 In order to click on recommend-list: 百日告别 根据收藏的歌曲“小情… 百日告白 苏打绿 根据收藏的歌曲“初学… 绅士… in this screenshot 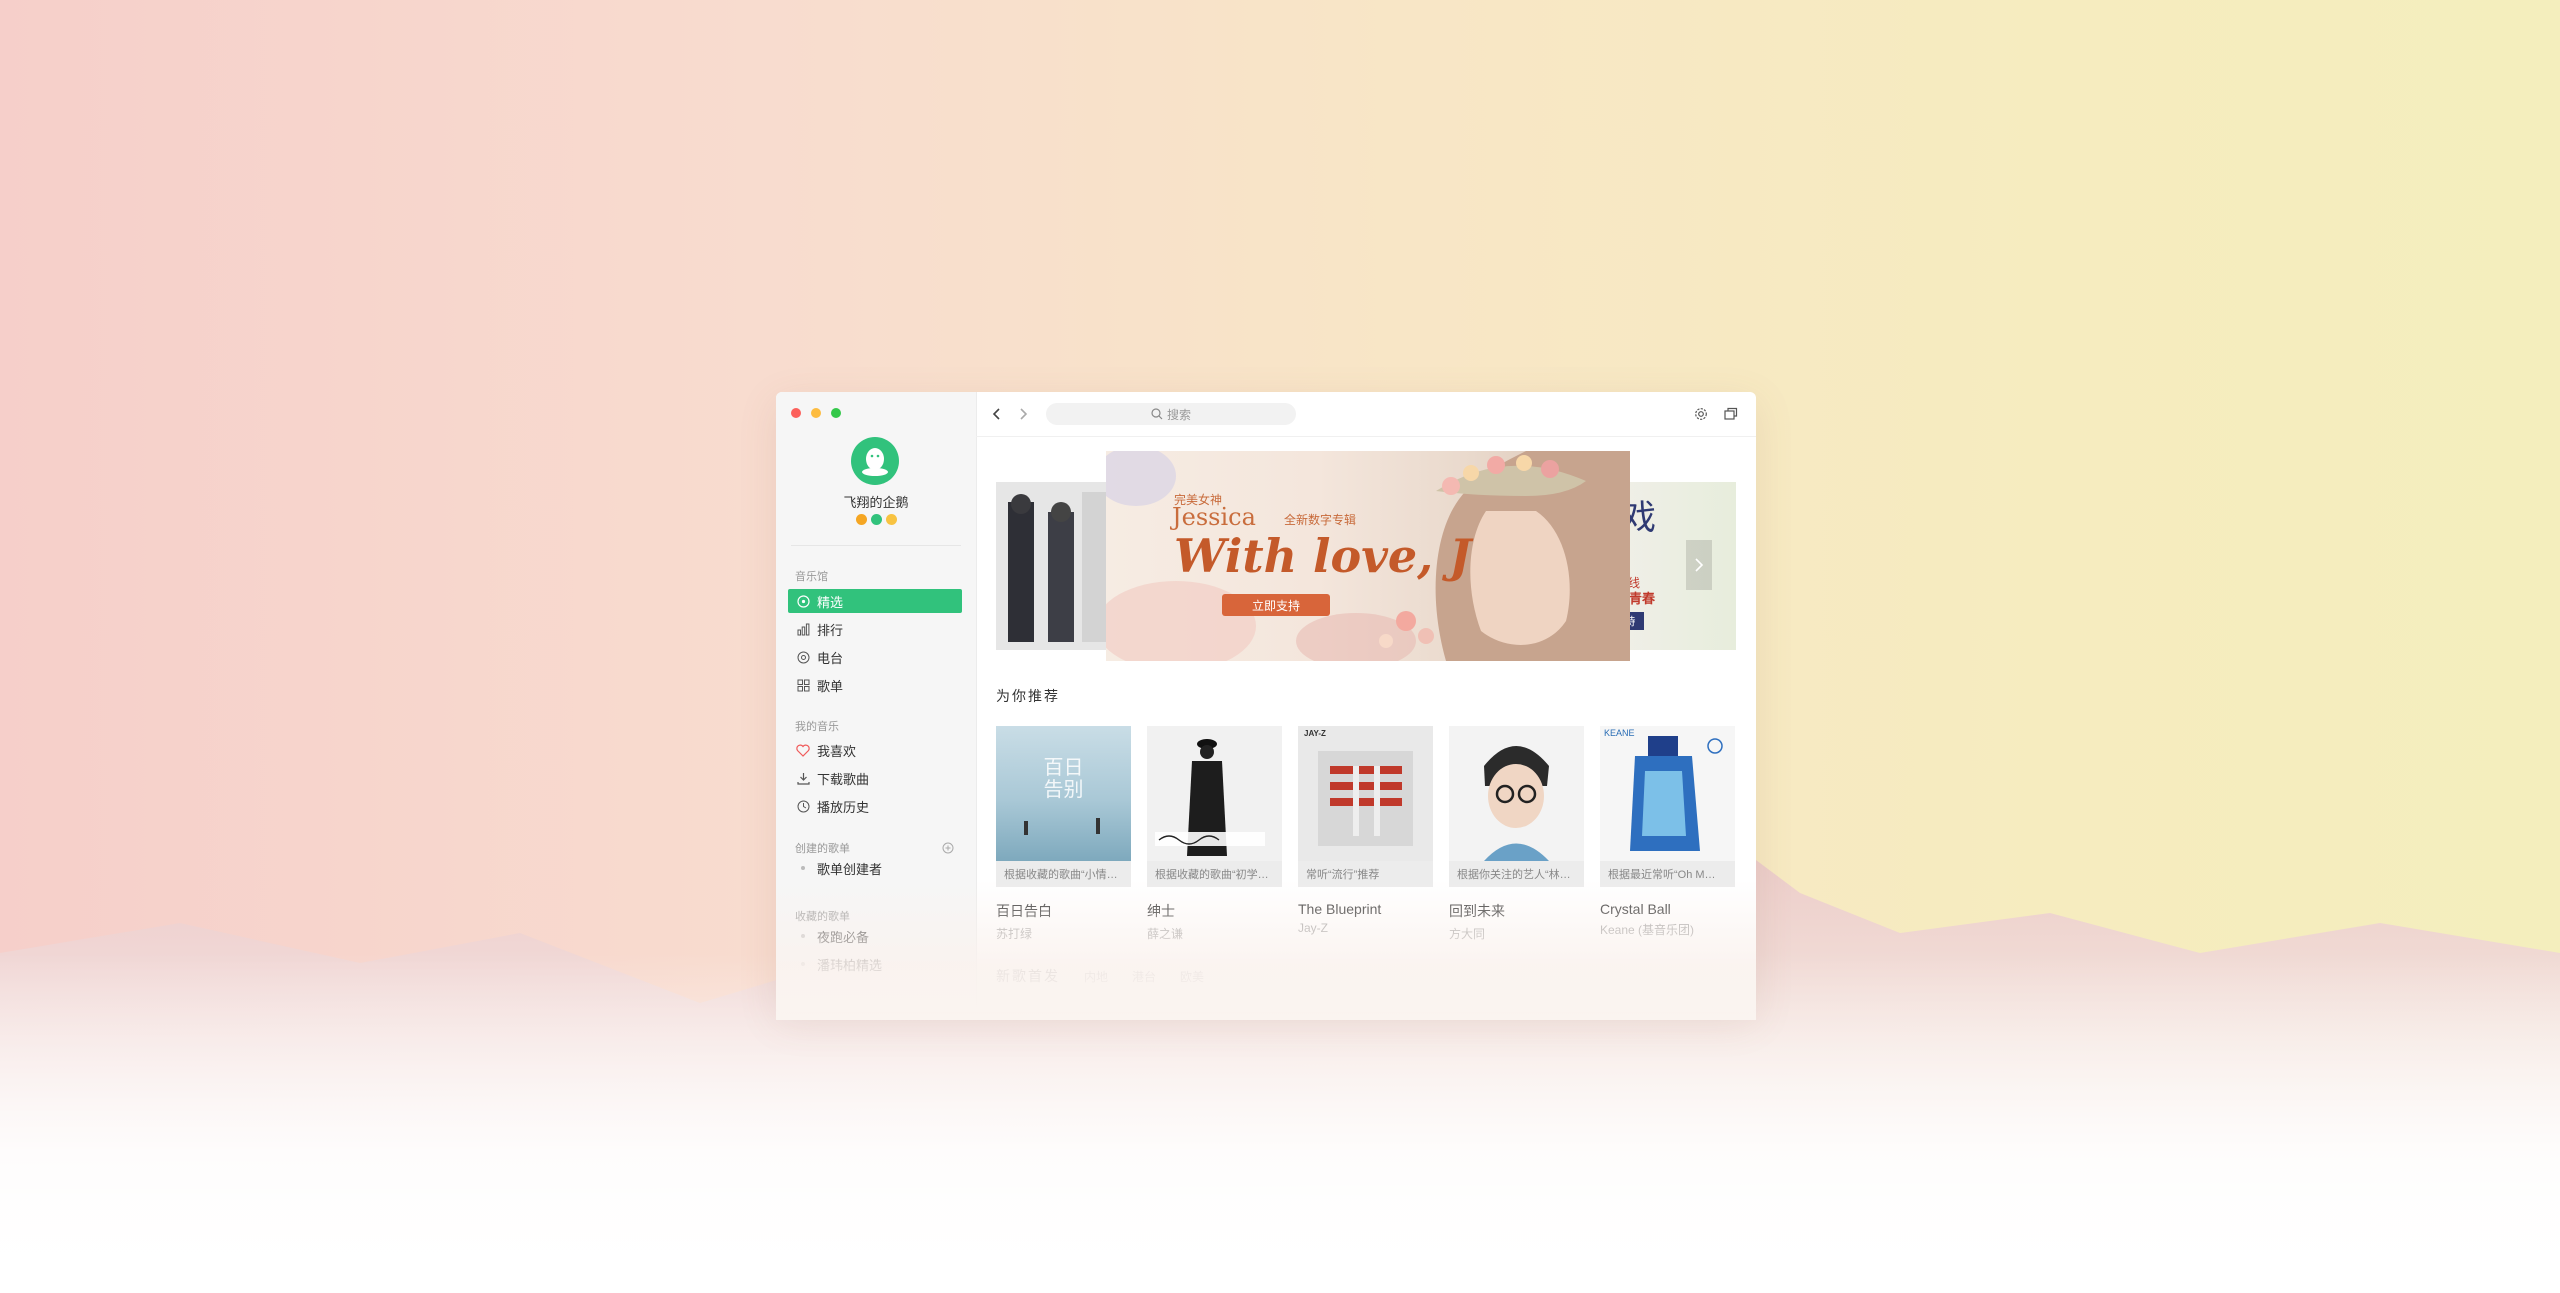, I will do `click(1365, 834)`.